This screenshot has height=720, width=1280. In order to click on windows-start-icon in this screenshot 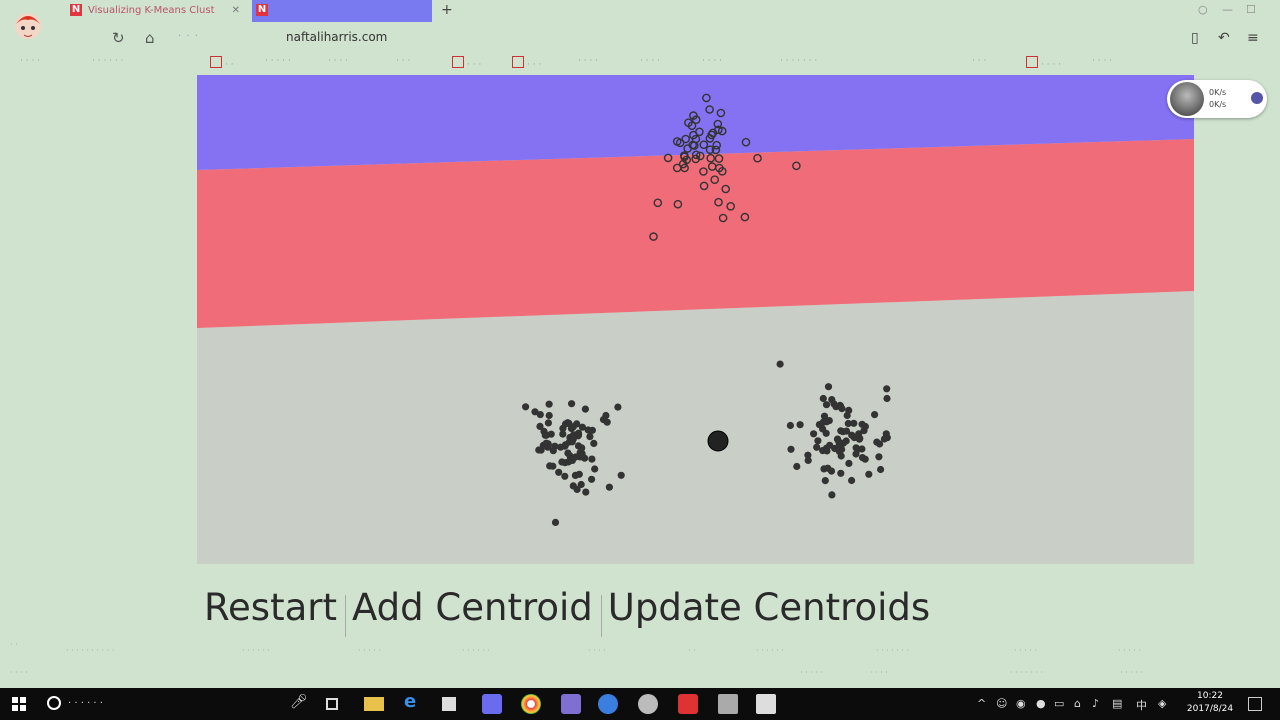, I will do `click(19, 704)`.